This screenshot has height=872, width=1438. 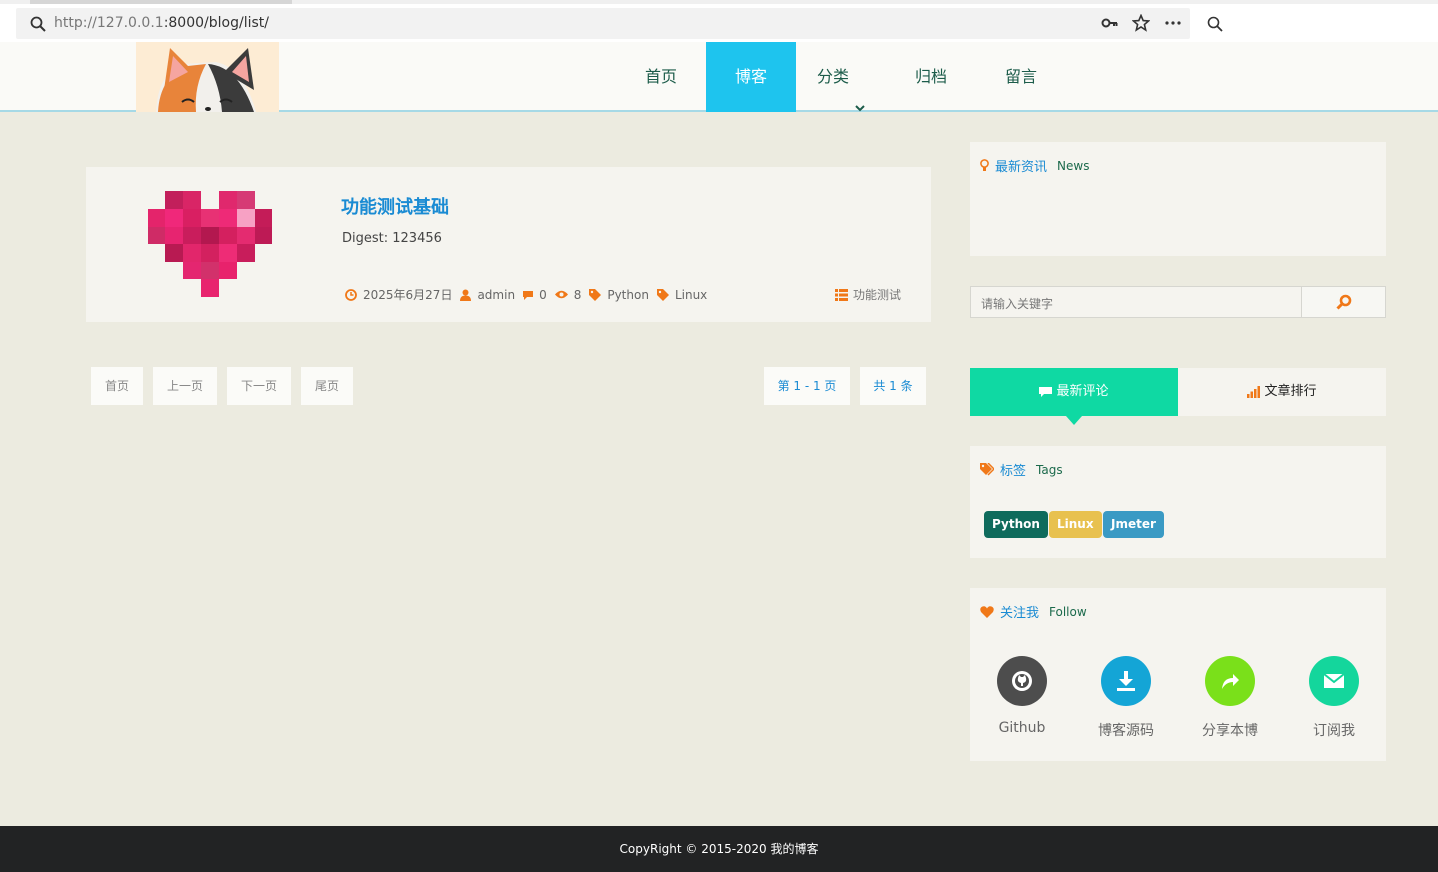 What do you see at coordinates (931, 77) in the screenshot?
I see `nav-archive: 归档` at bounding box center [931, 77].